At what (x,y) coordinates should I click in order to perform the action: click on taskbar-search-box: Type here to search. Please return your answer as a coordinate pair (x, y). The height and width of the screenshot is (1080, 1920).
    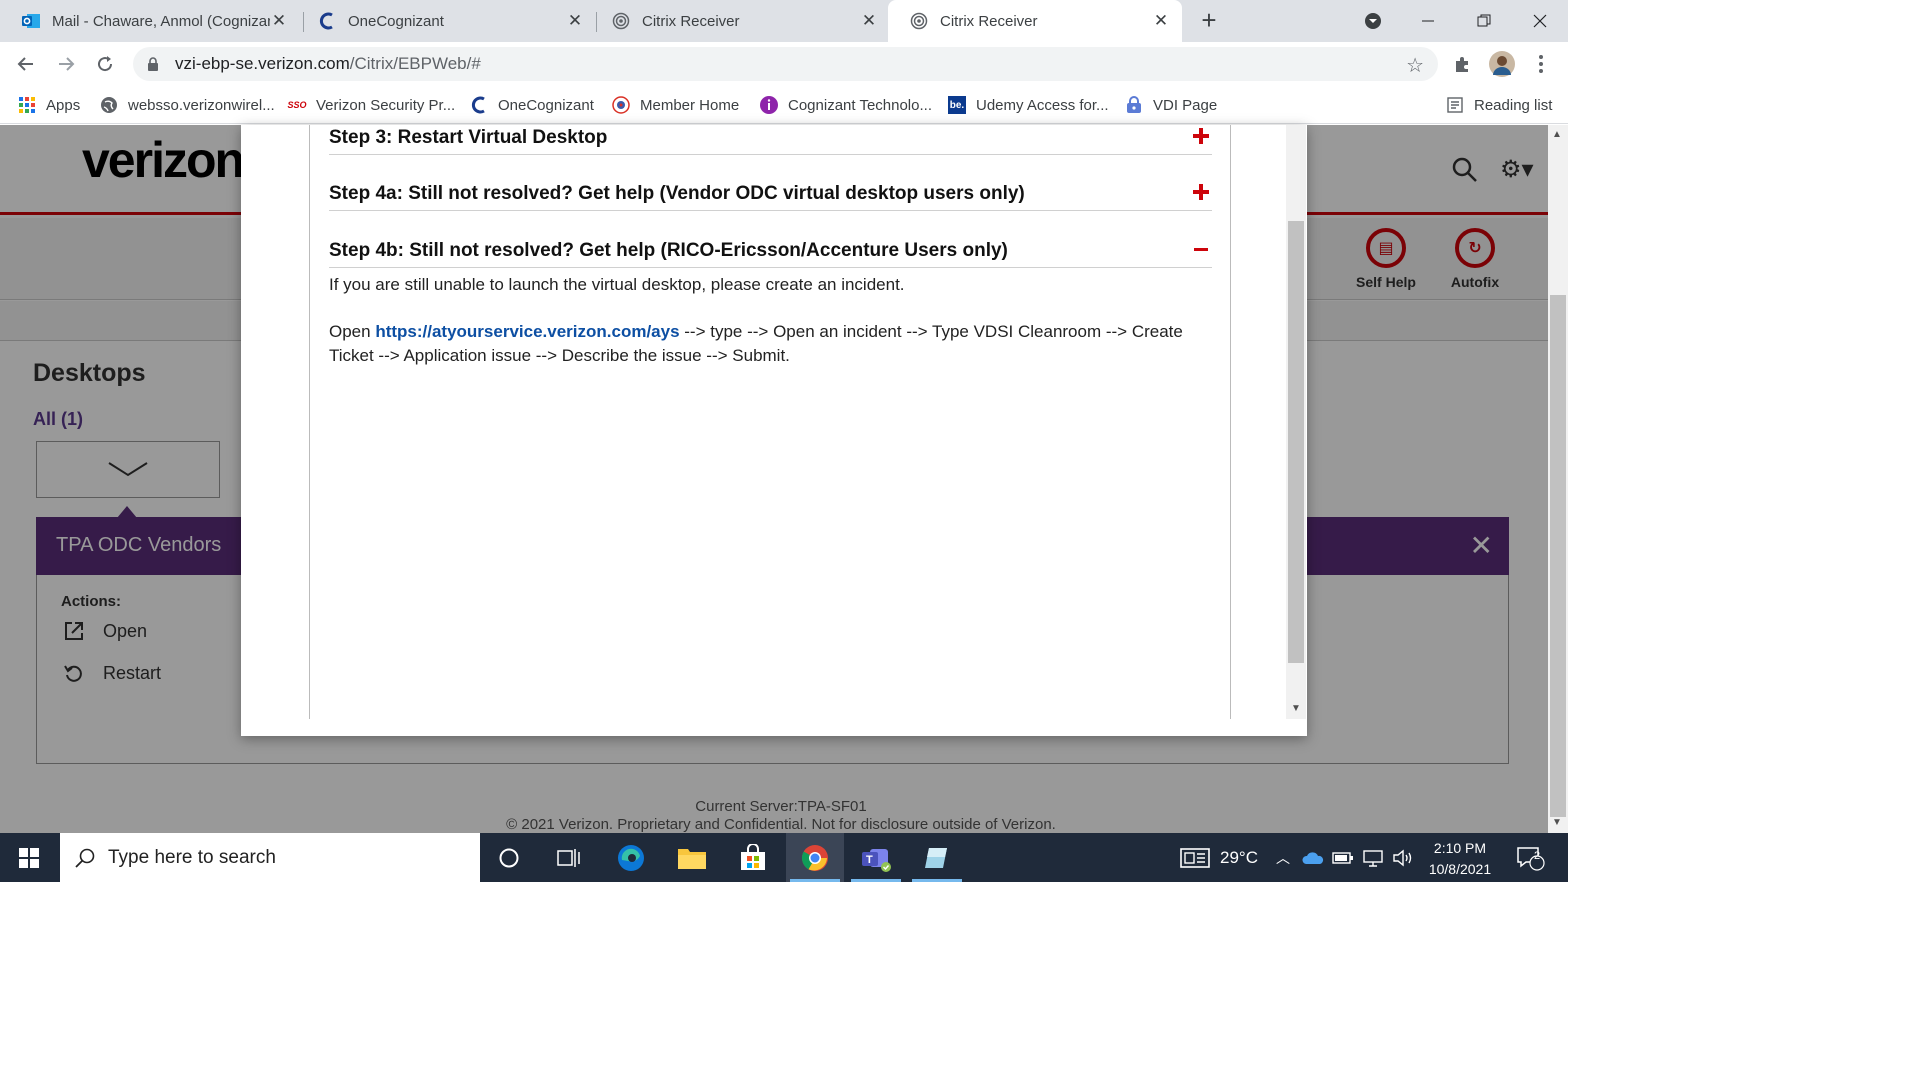
    Looking at the image, I should click on (270, 857).